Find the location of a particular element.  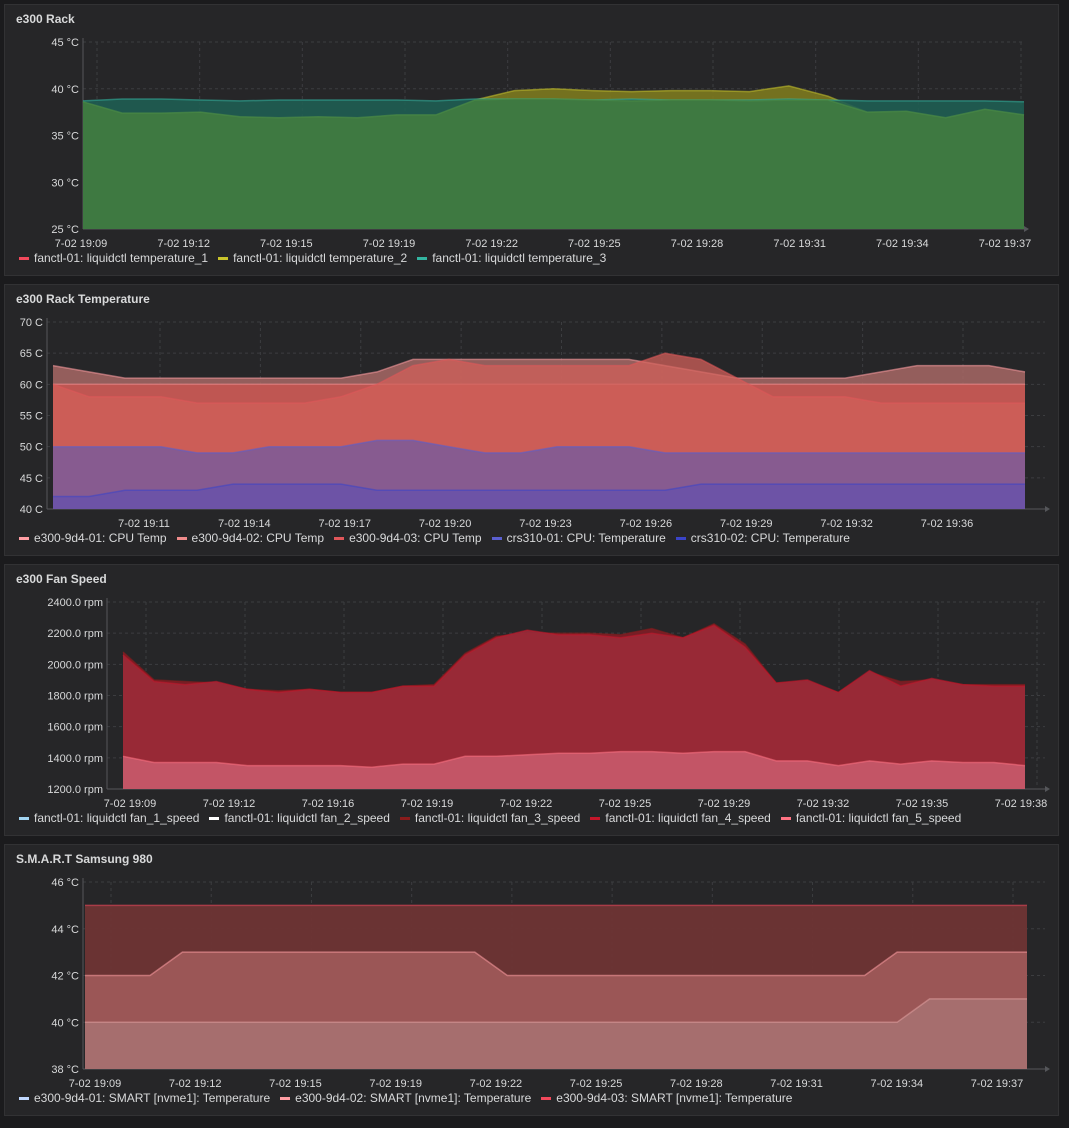

x-tick-label: 7-02 19:37 is located at coordinates (997, 1084).